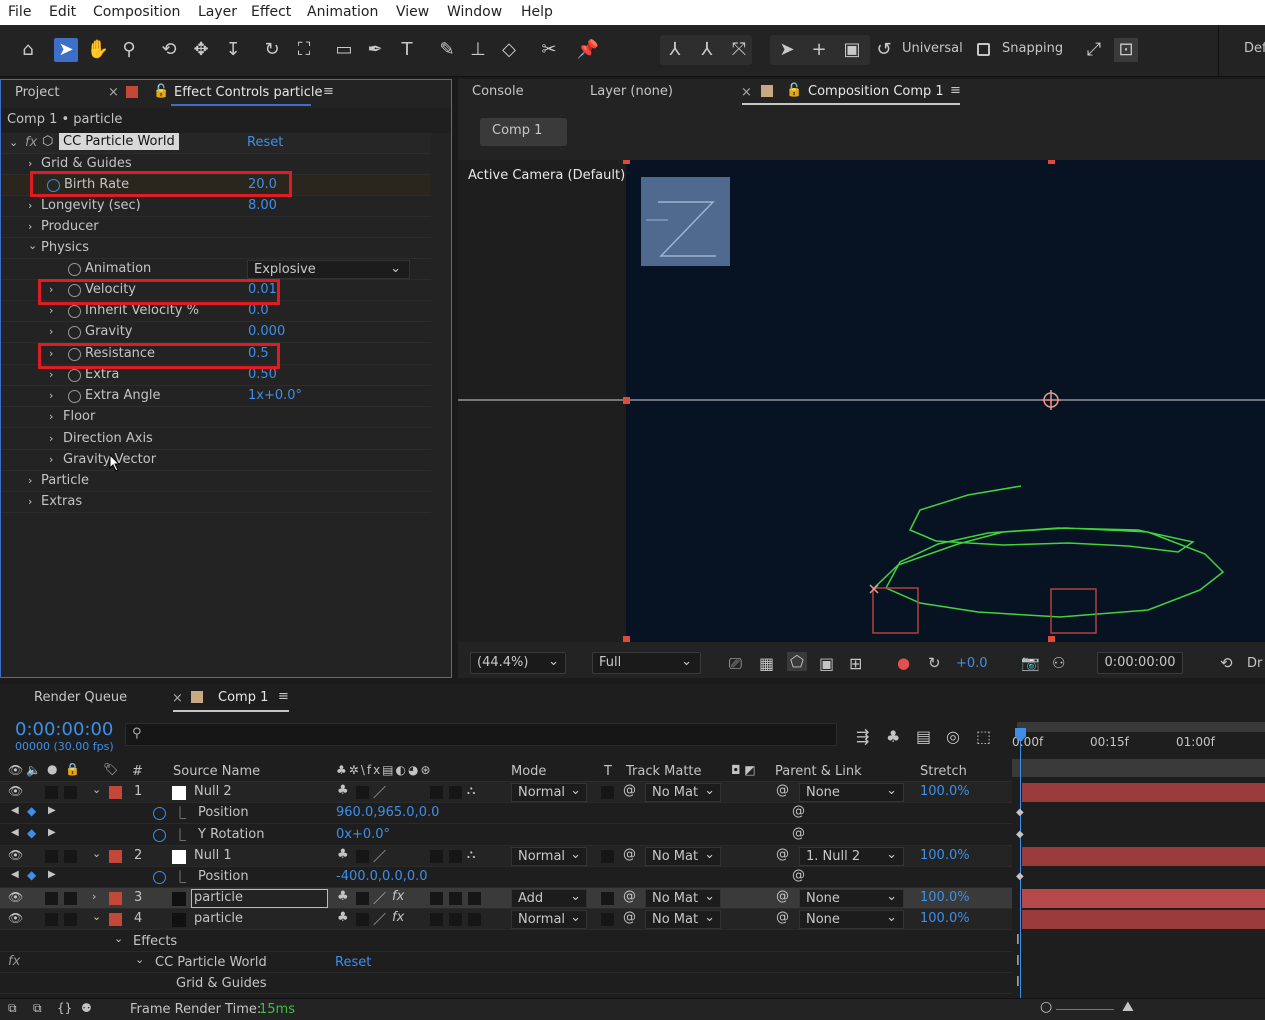  Describe the element at coordinates (86, 1008) in the screenshot. I see `motion-blur-footer-icon: ⚉` at that location.